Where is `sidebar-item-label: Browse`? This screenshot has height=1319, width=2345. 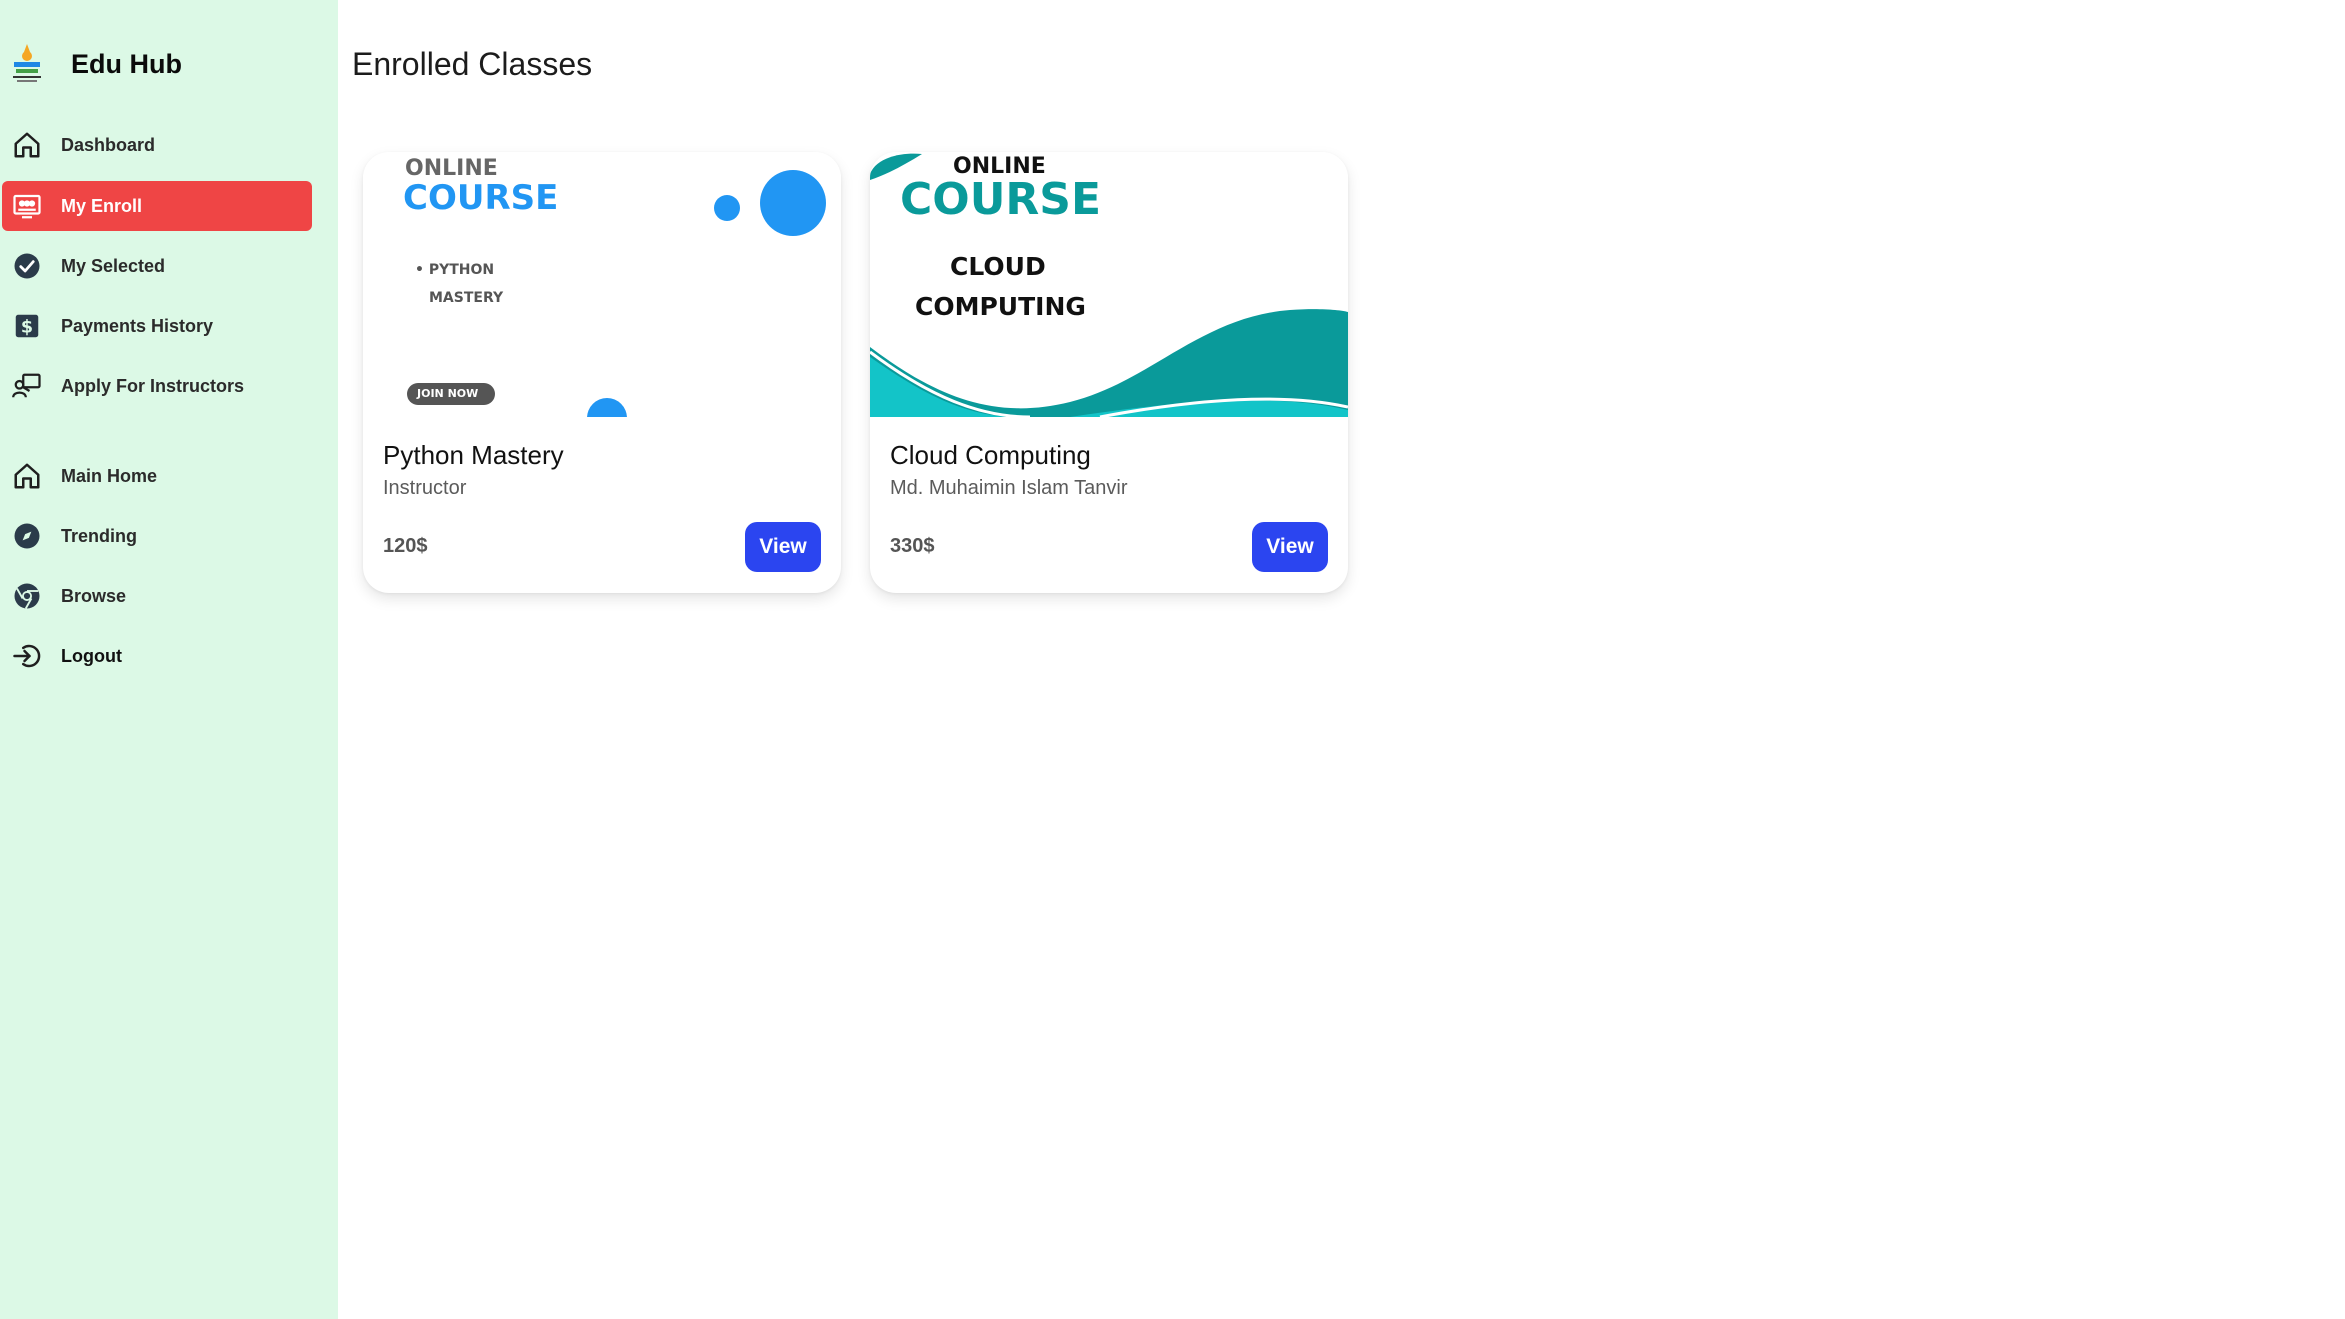 sidebar-item-label: Browse is located at coordinates (94, 595).